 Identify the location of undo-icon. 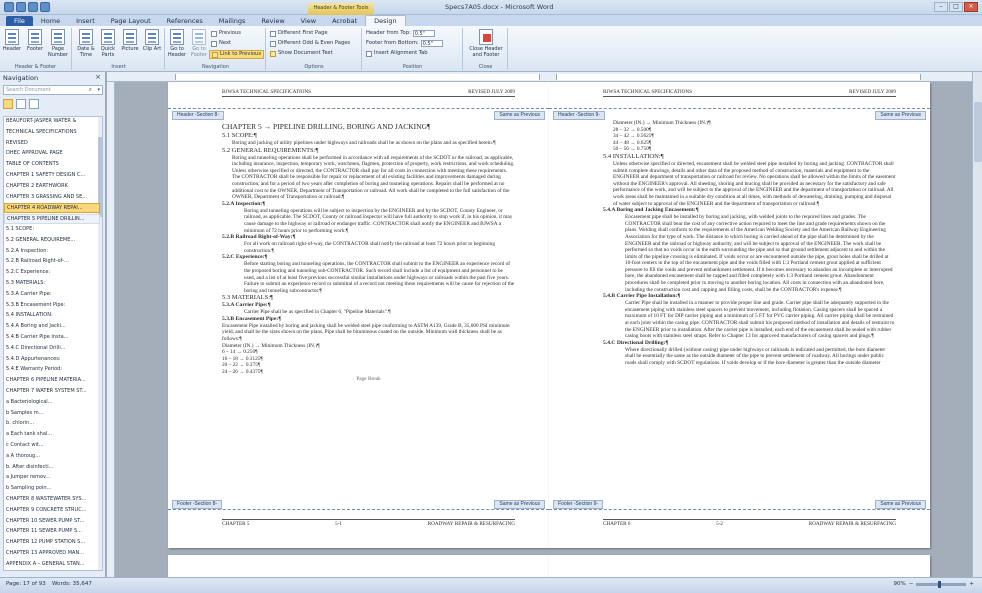
(33, 7).